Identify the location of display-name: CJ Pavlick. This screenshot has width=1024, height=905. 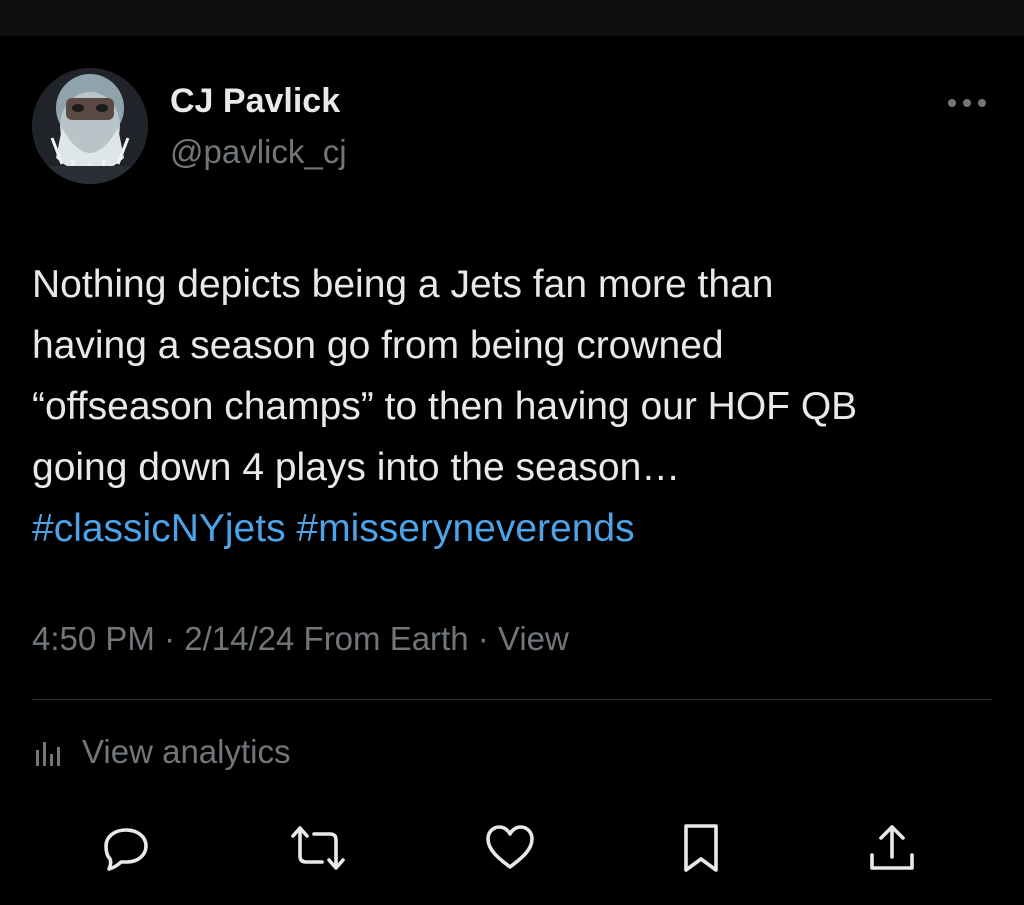
(255, 101).